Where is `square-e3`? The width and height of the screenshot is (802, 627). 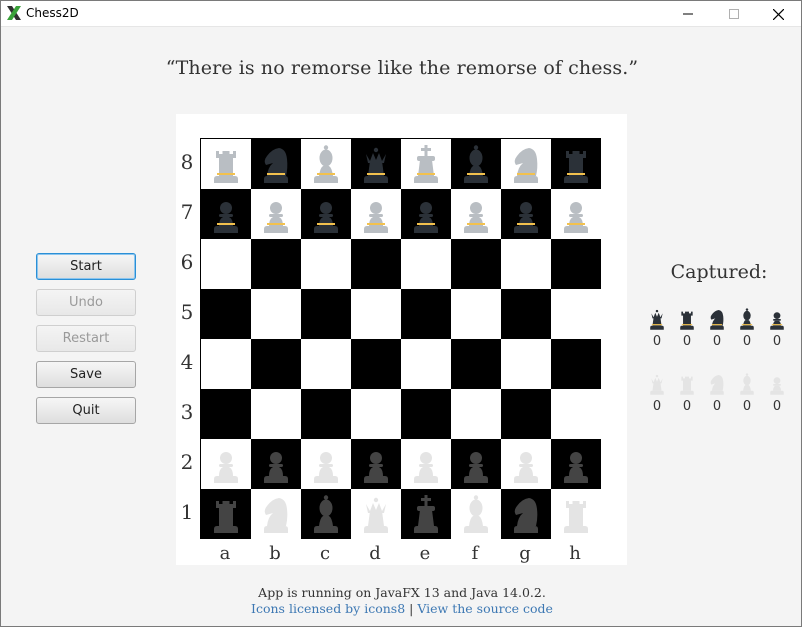
square-e3 is located at coordinates (426, 414).